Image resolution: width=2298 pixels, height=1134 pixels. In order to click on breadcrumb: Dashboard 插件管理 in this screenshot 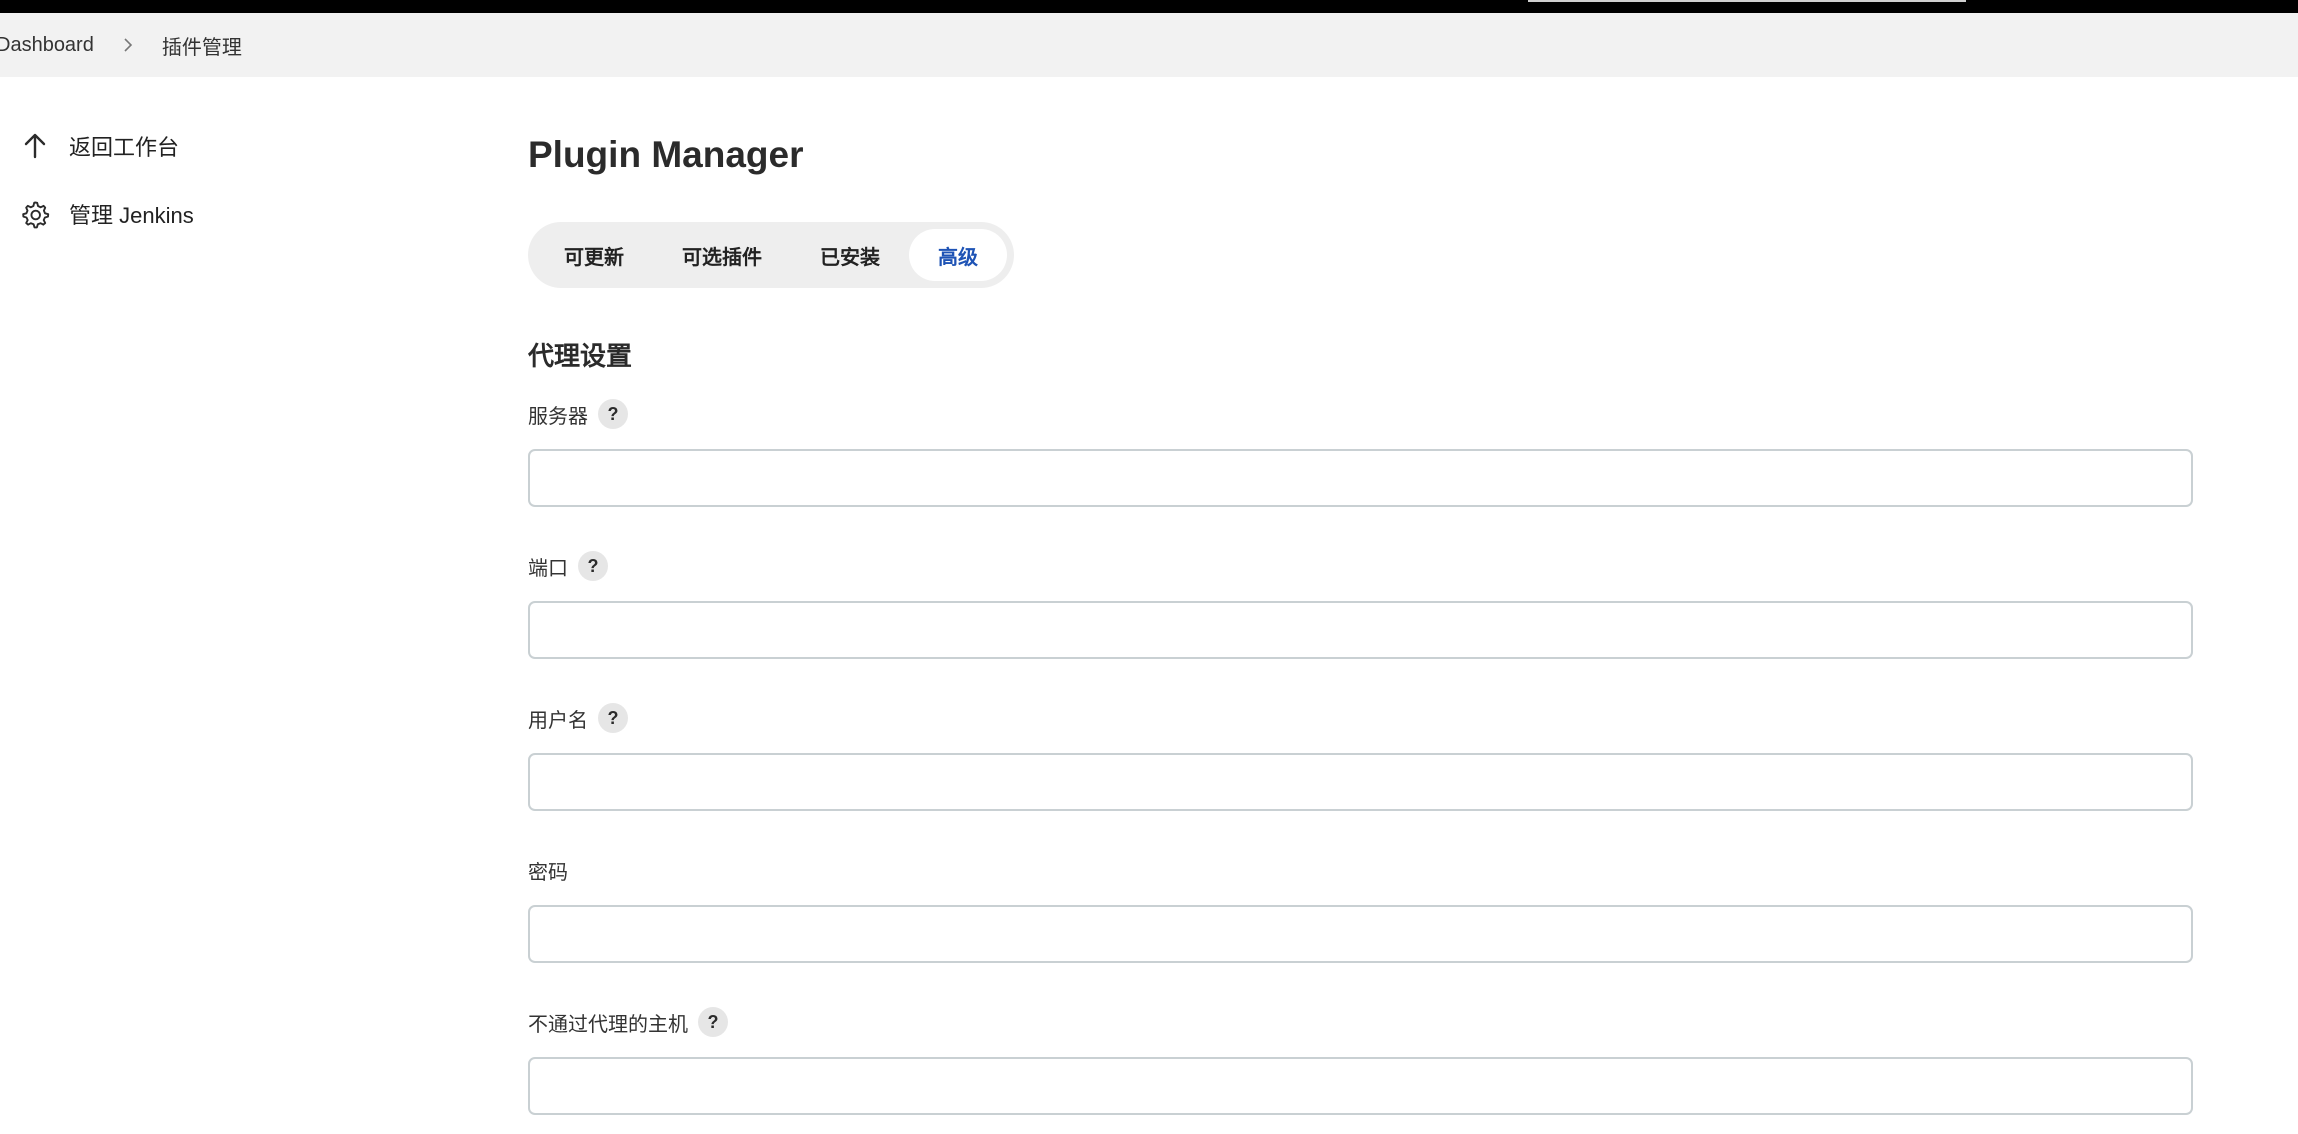, I will do `click(1149, 45)`.